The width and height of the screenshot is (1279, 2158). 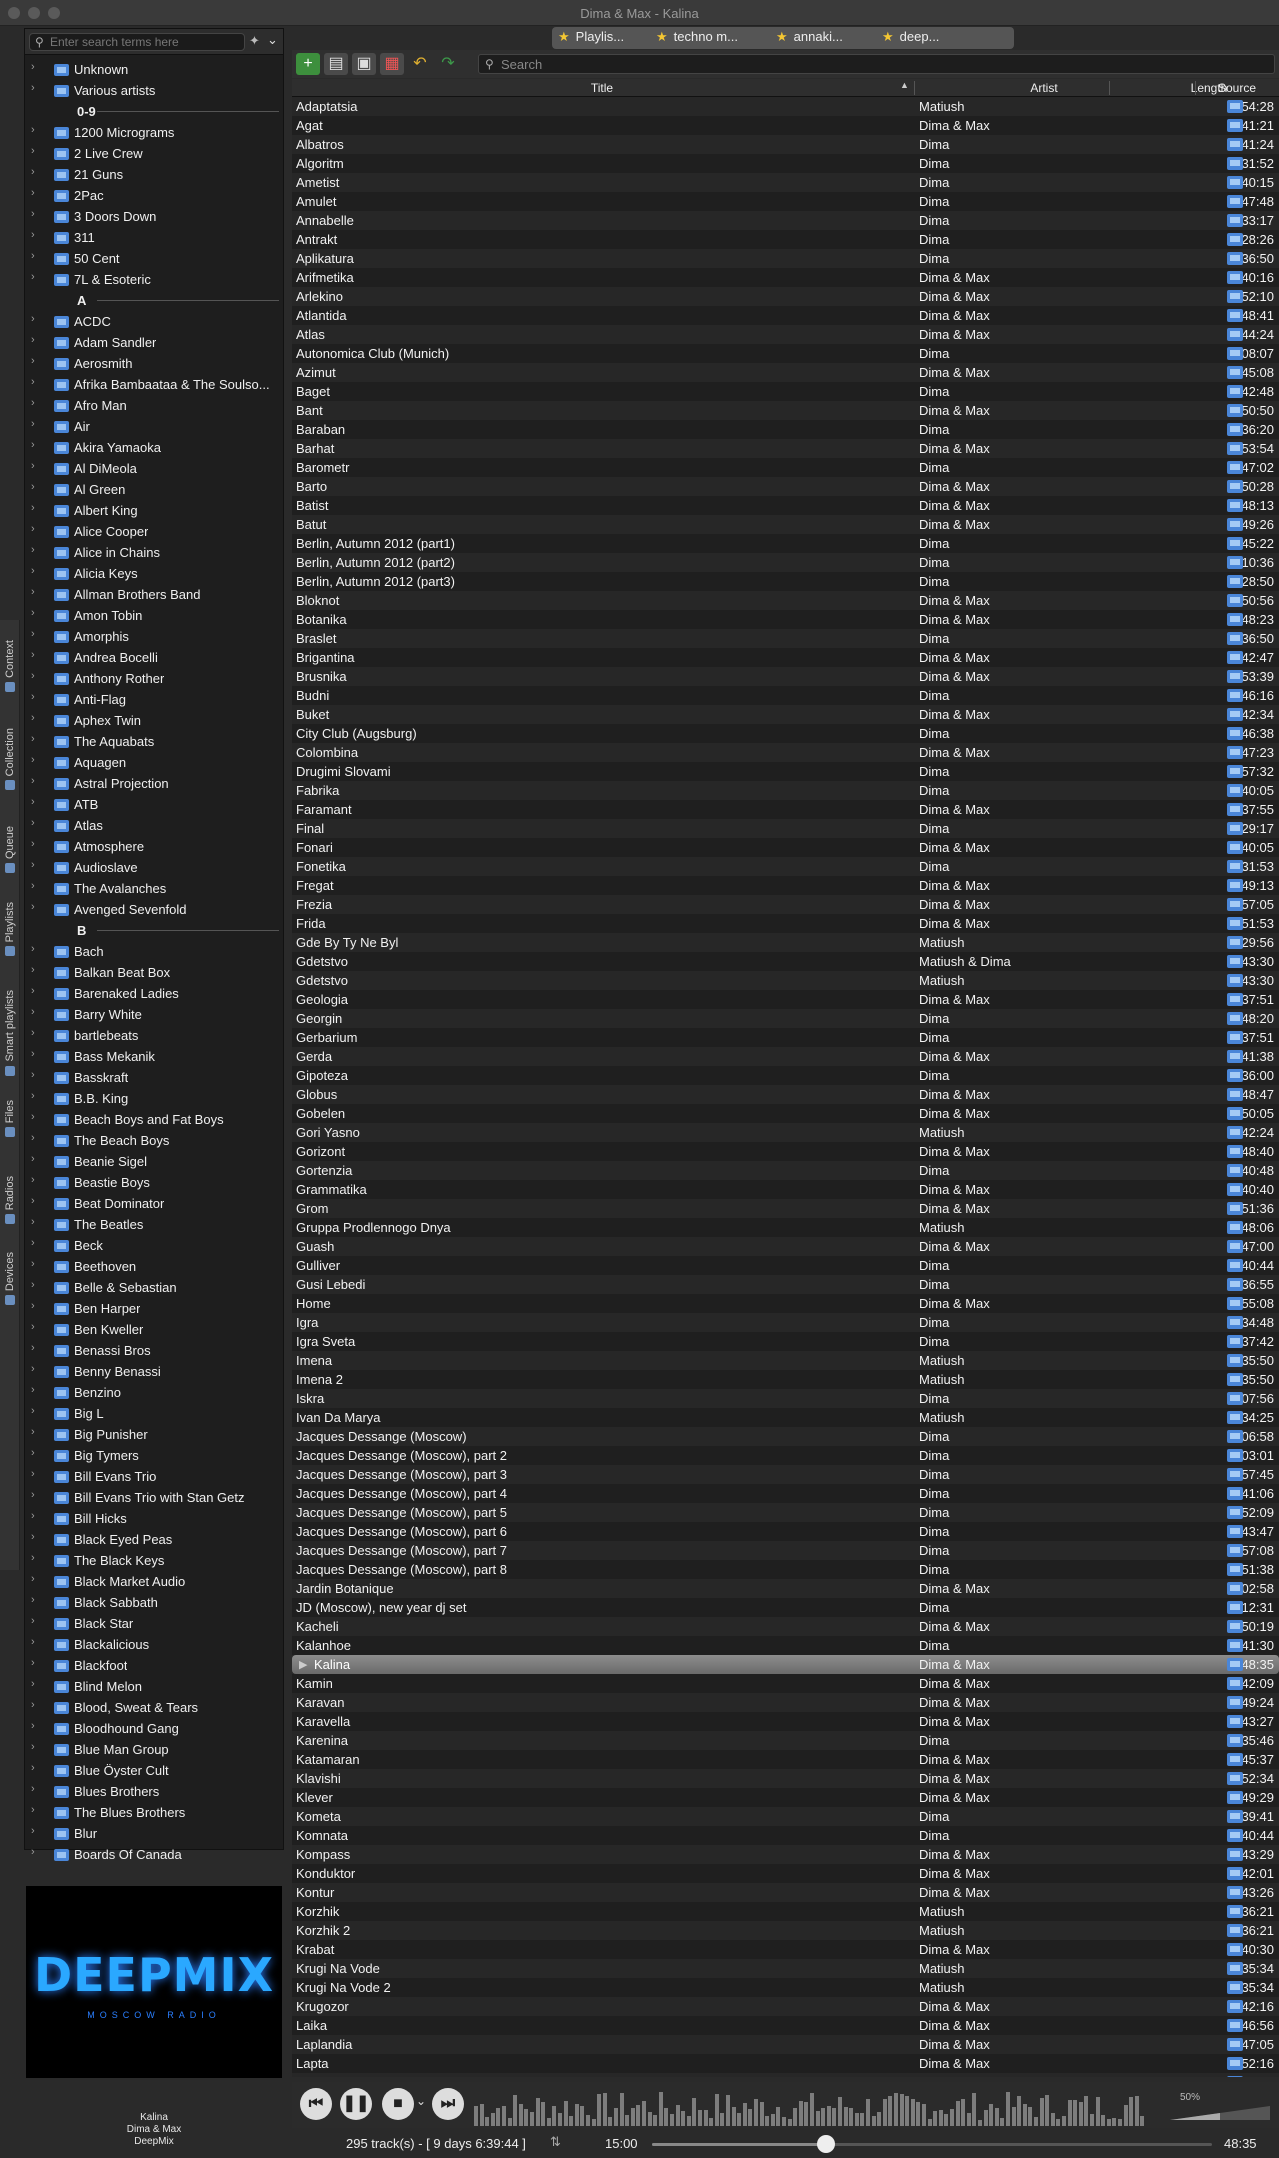 I want to click on tree-artist-item: › Barry White, so click(x=154, y=1014).